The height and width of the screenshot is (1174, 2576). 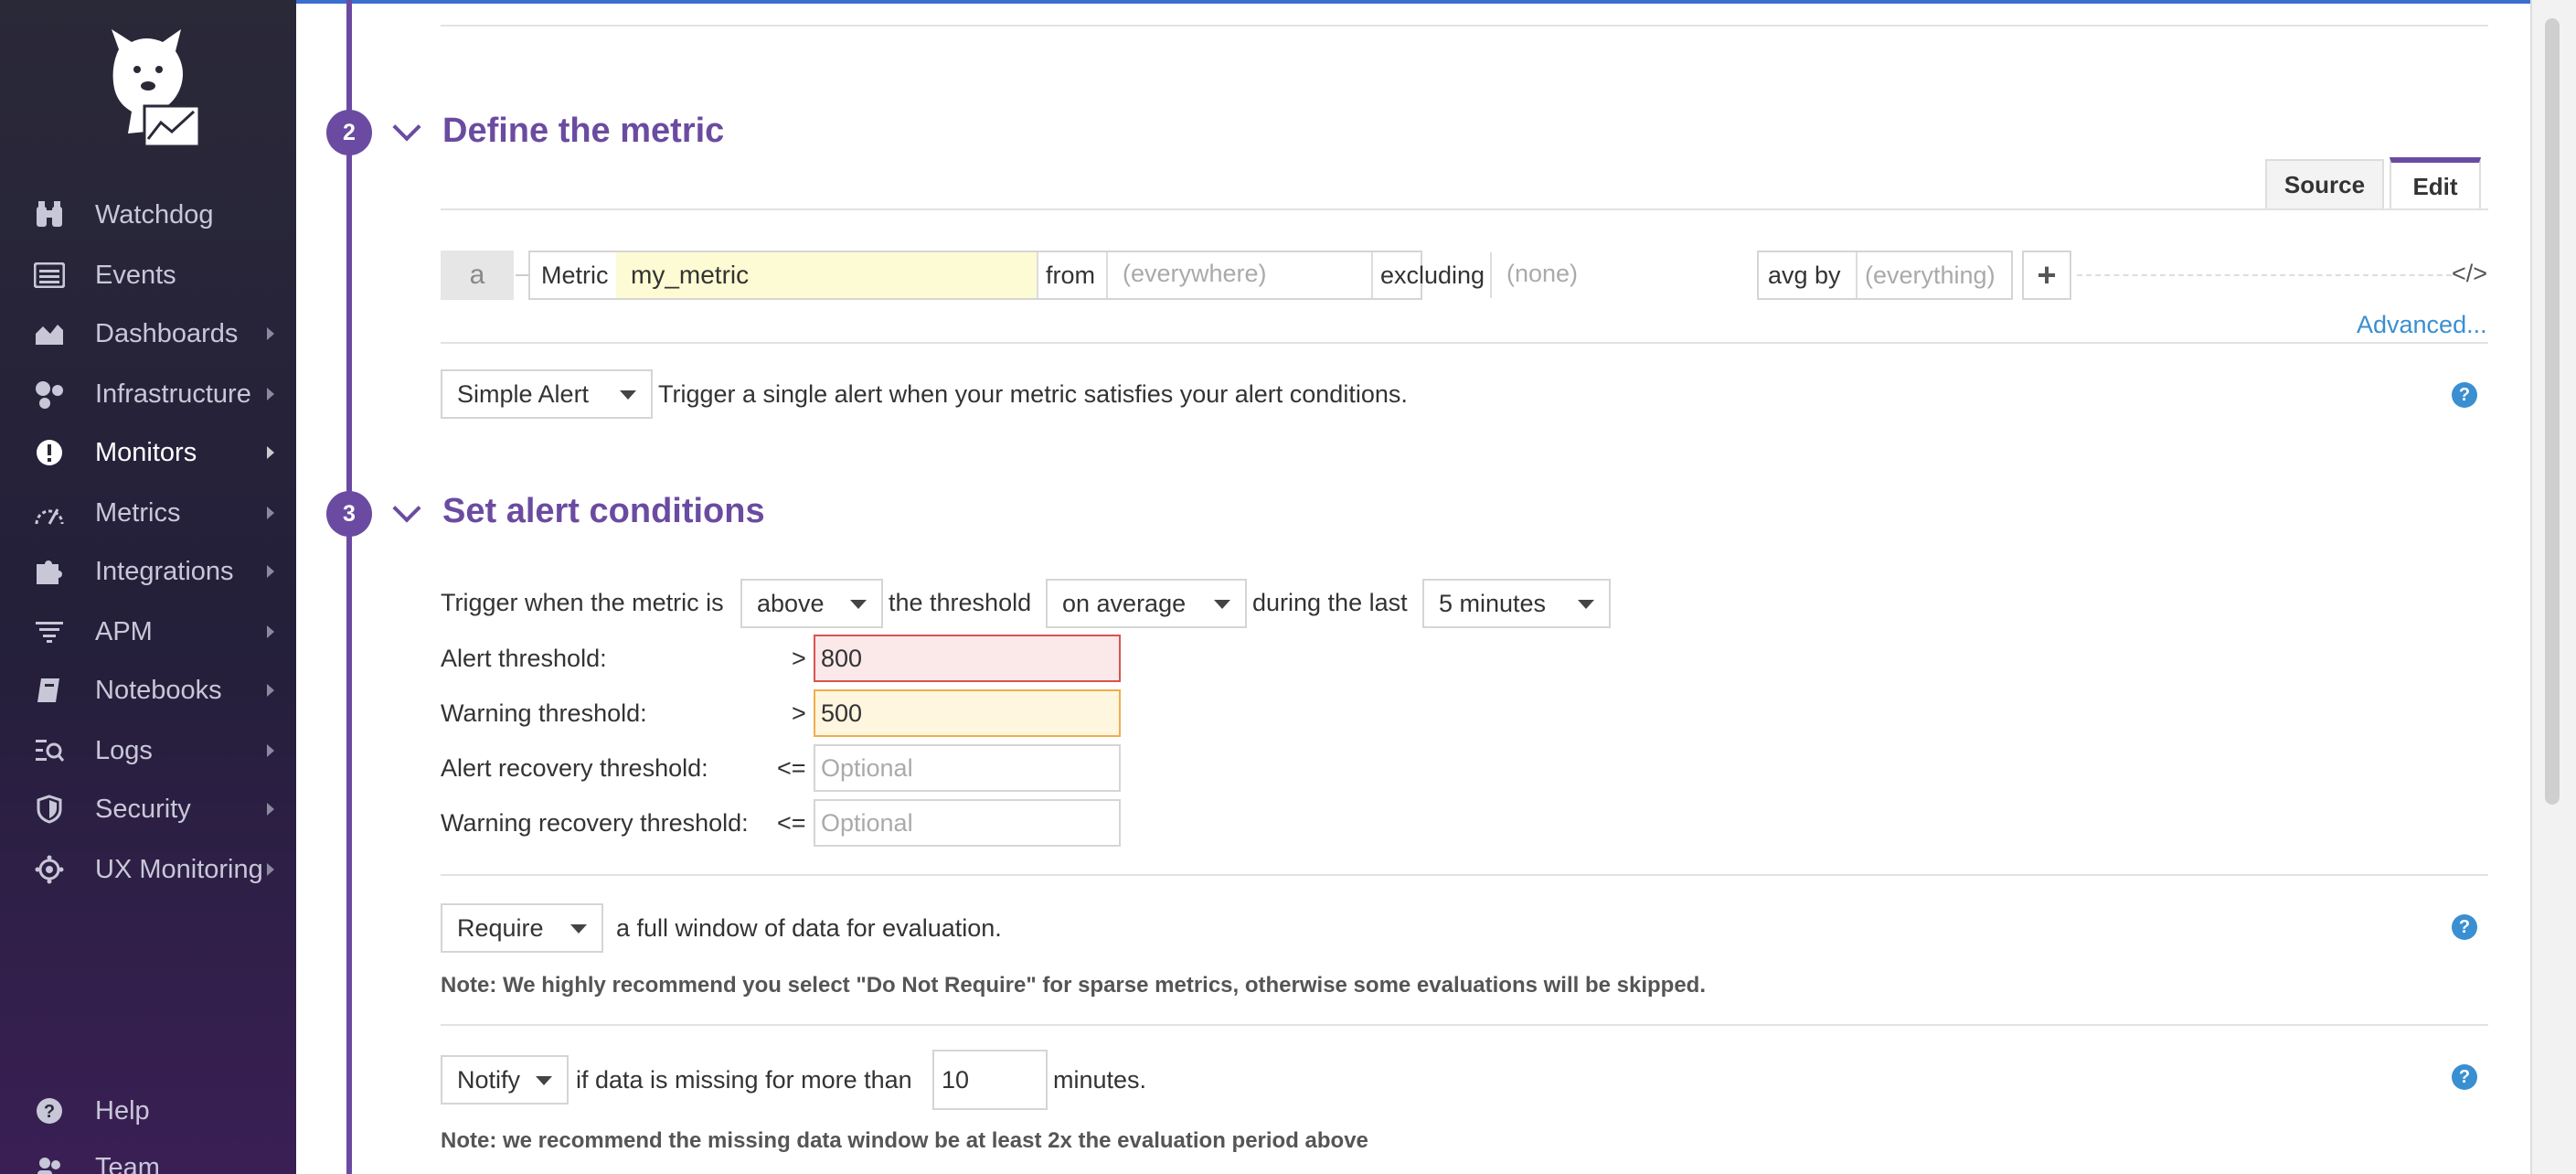 I want to click on hexagons-icon, so click(x=49, y=394).